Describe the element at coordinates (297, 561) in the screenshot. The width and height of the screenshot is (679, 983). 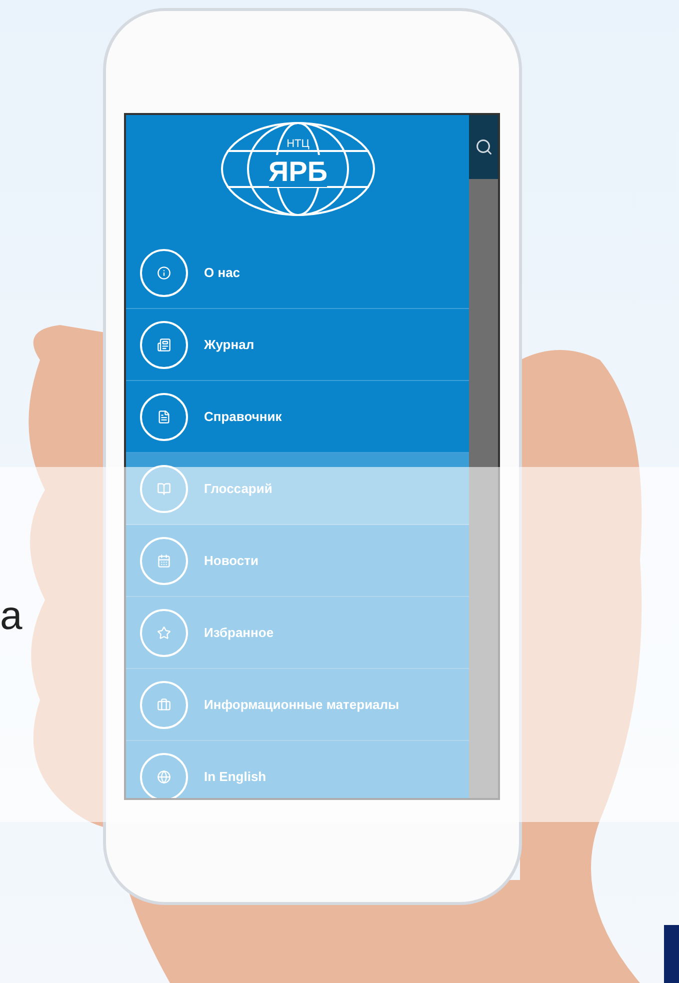
I see `menu-item: Новости` at that location.